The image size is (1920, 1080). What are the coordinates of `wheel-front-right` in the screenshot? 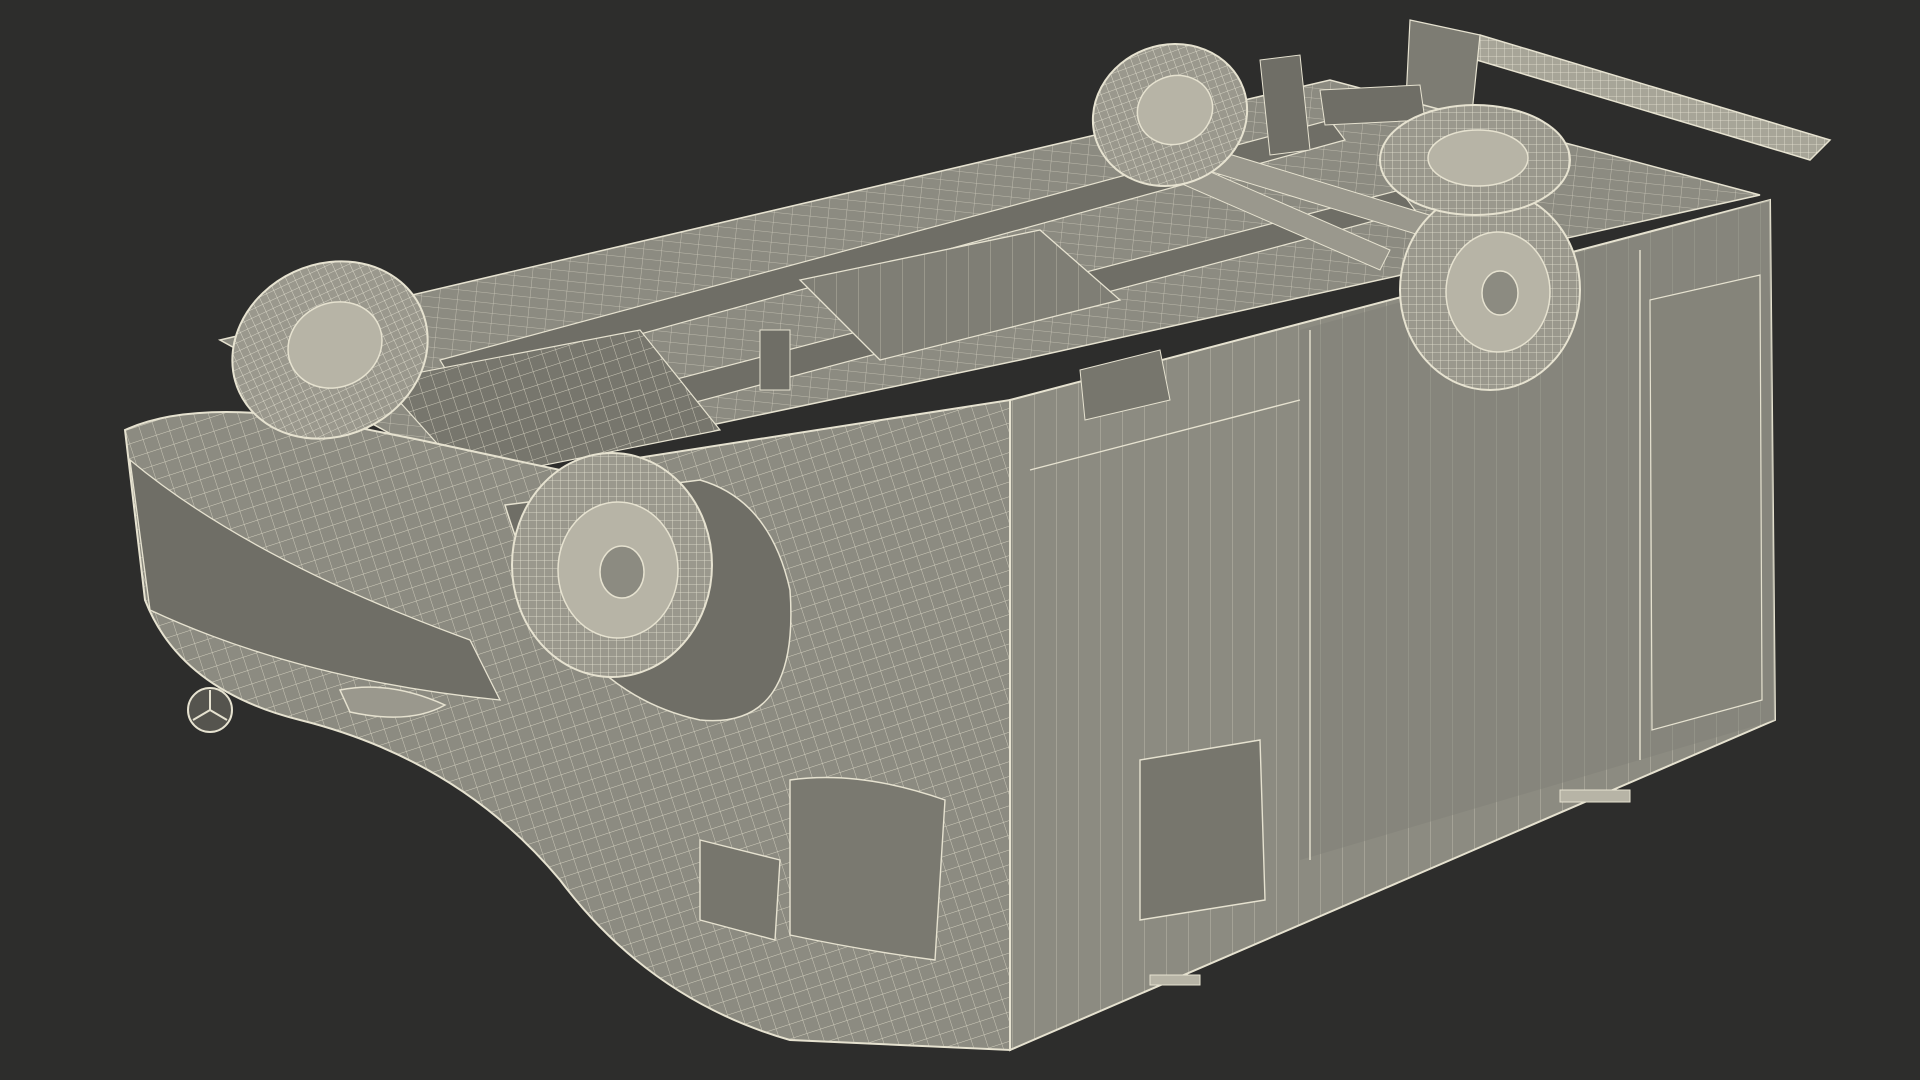 It's located at (612, 565).